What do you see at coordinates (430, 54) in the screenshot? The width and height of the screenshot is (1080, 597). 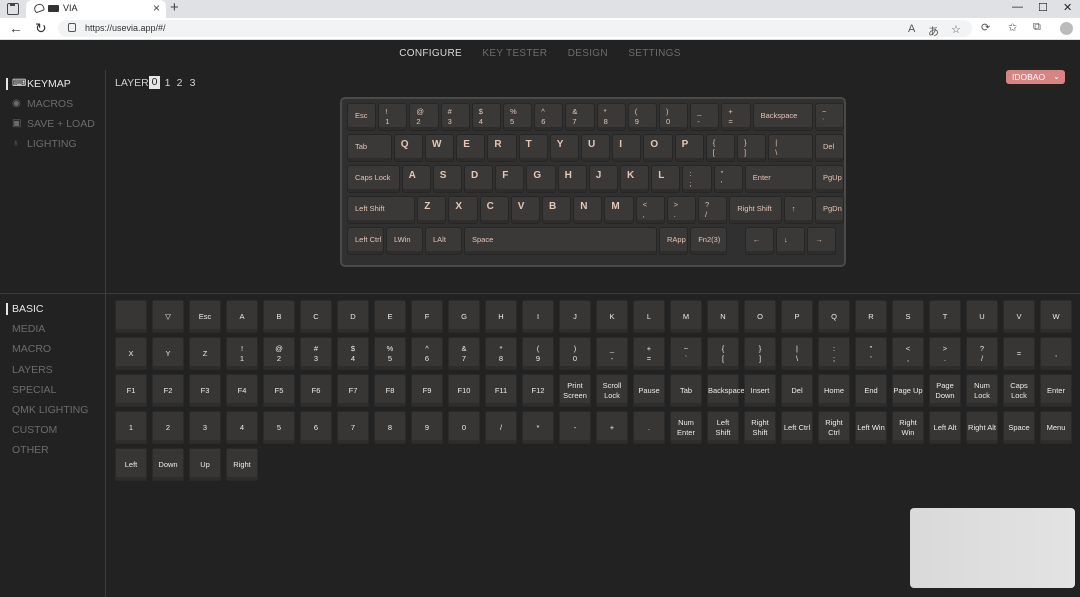 I see `tab-configure: CONFIGURE` at bounding box center [430, 54].